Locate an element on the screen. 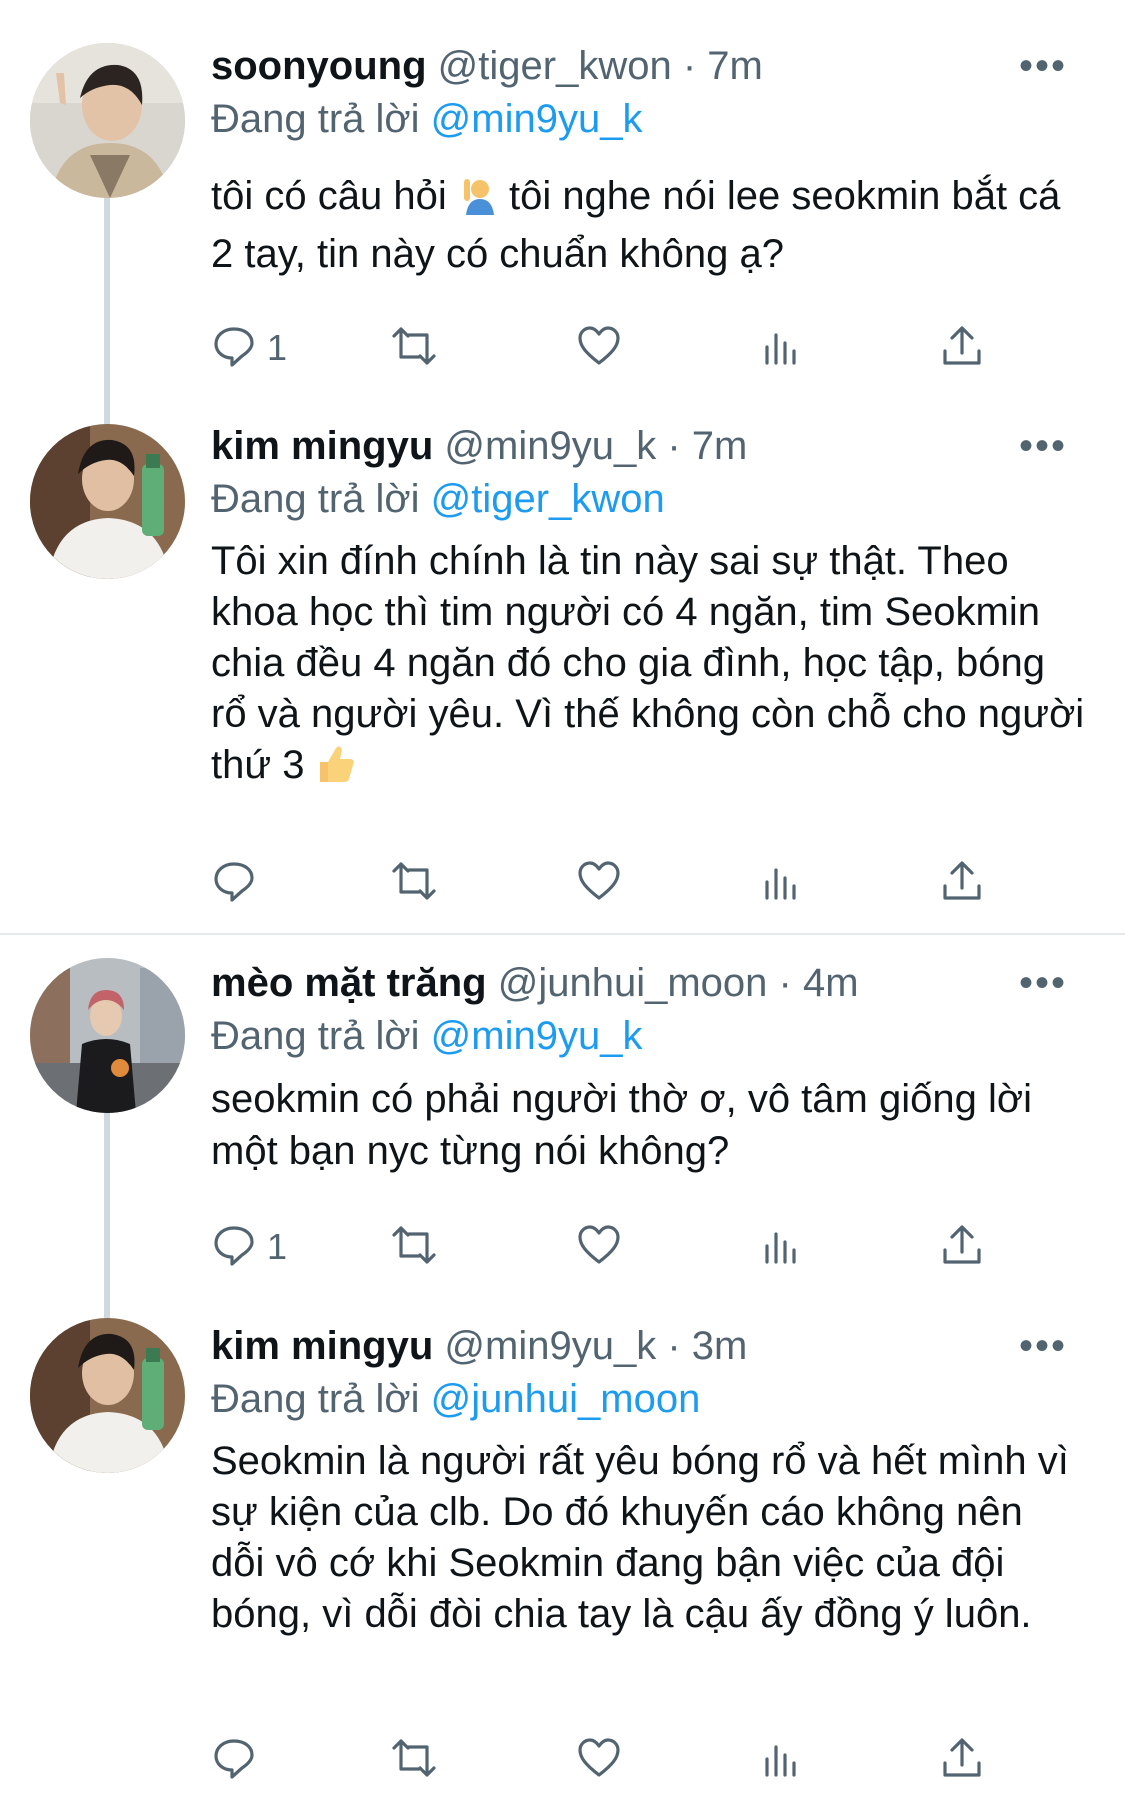  author-name: mèo mặt trăng is located at coordinates (349, 983).